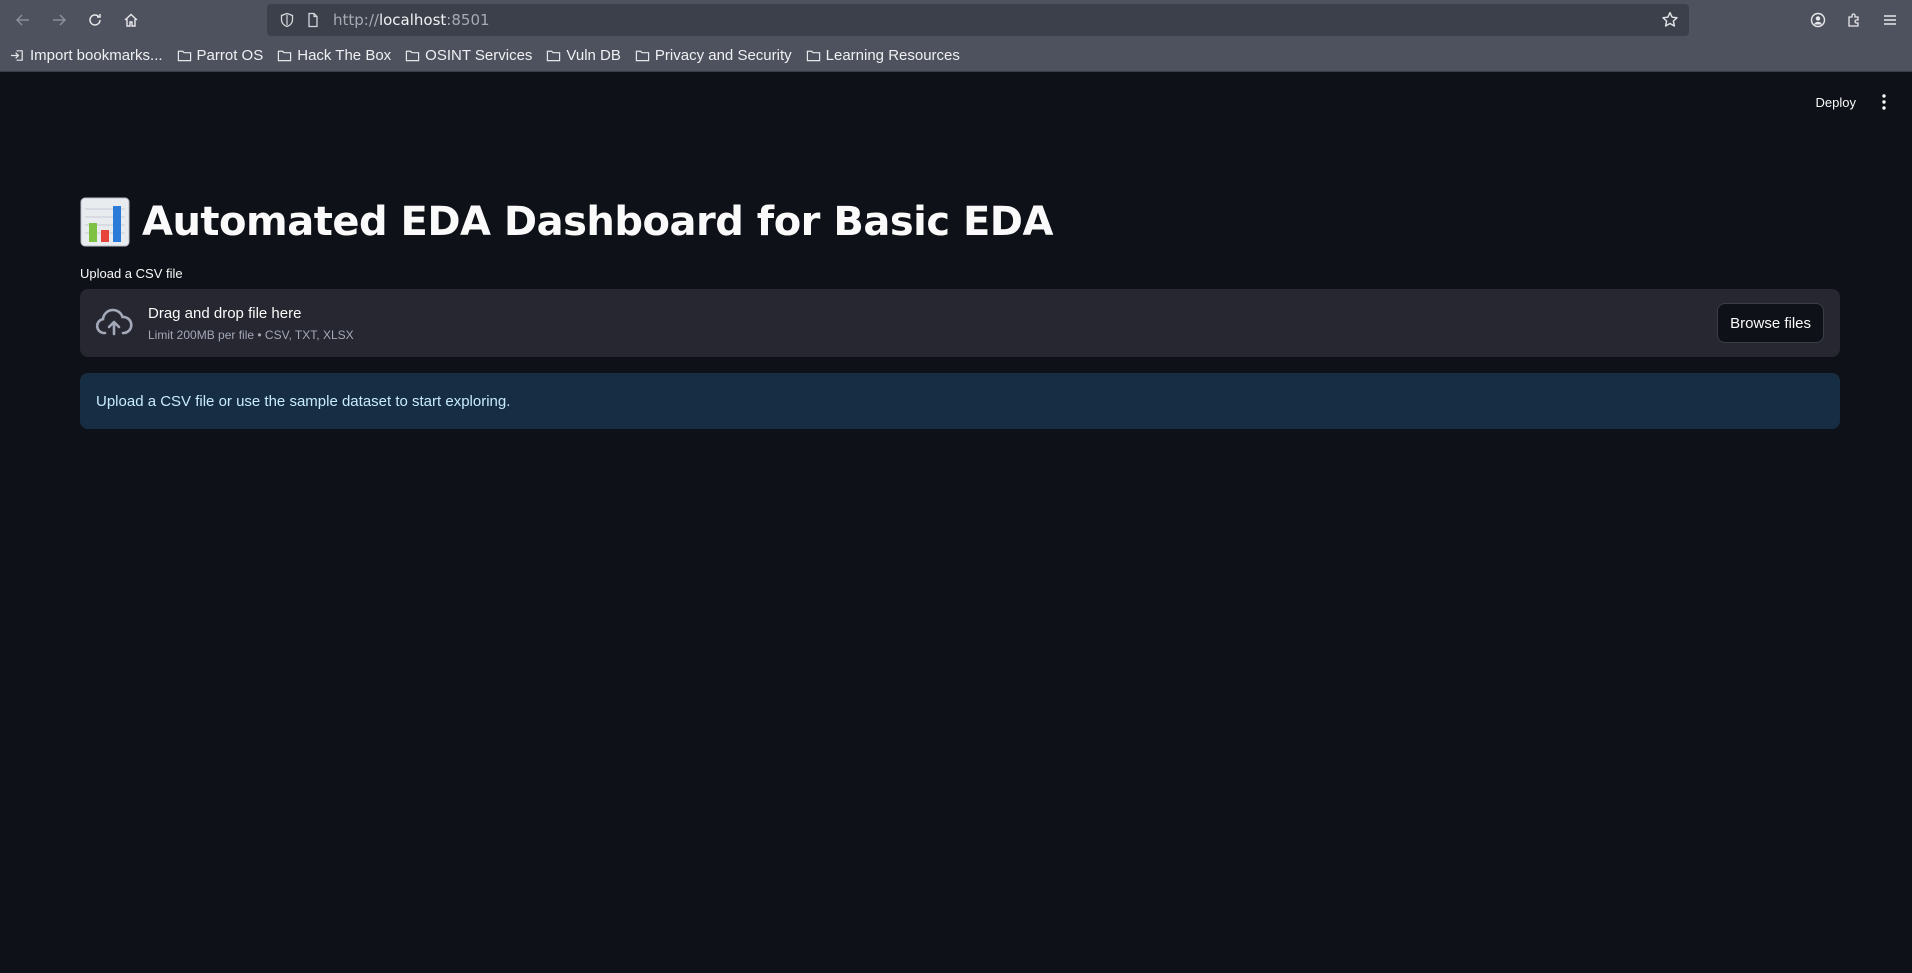 The width and height of the screenshot is (1912, 973). Describe the element at coordinates (978, 20) in the screenshot. I see `url-bar: http://localhost:8501` at that location.